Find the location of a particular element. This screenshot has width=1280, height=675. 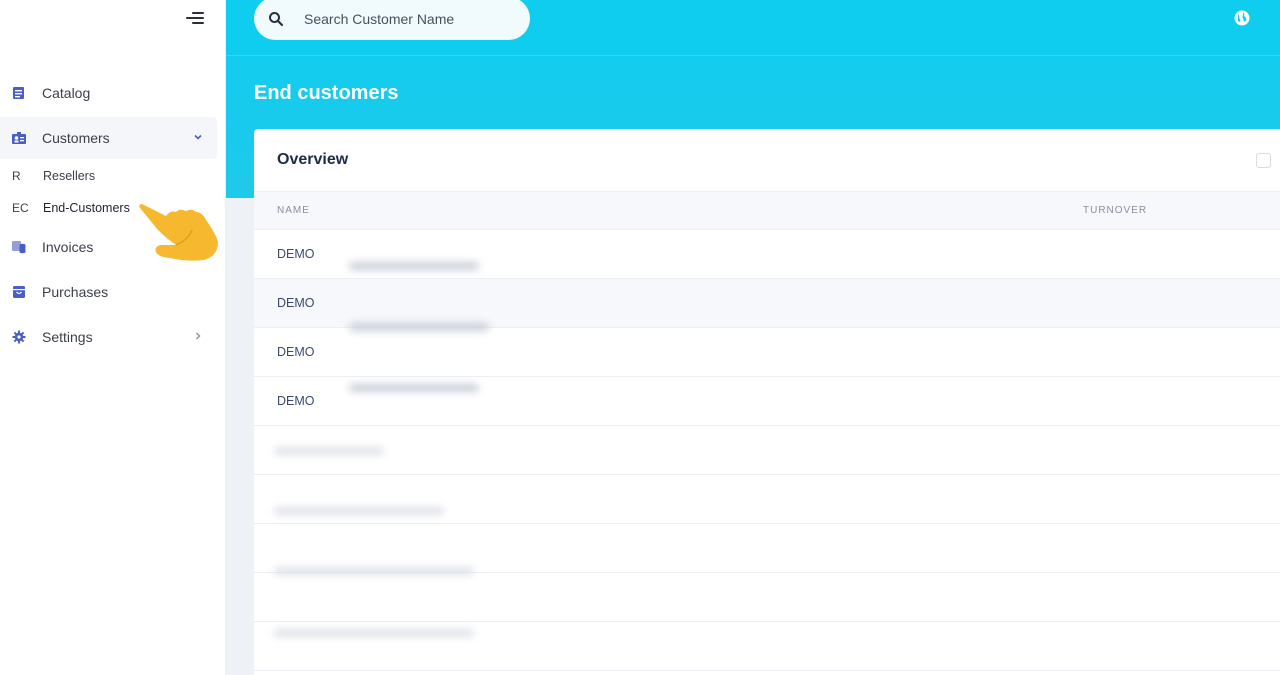

sidebar-item-purchases: Purchases is located at coordinates (108, 292).